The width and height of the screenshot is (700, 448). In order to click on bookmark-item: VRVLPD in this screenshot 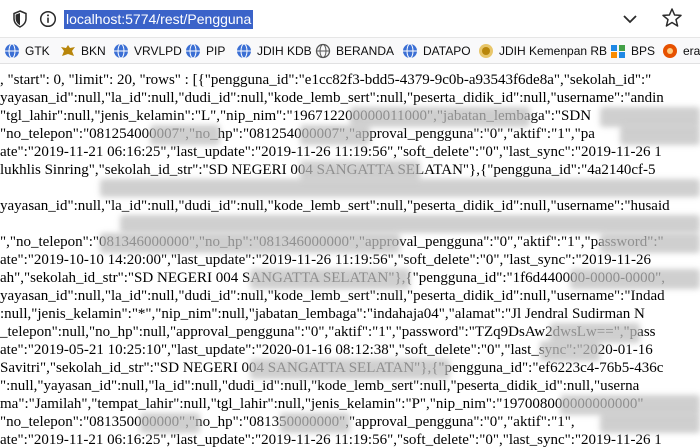, I will do `click(147, 50)`.